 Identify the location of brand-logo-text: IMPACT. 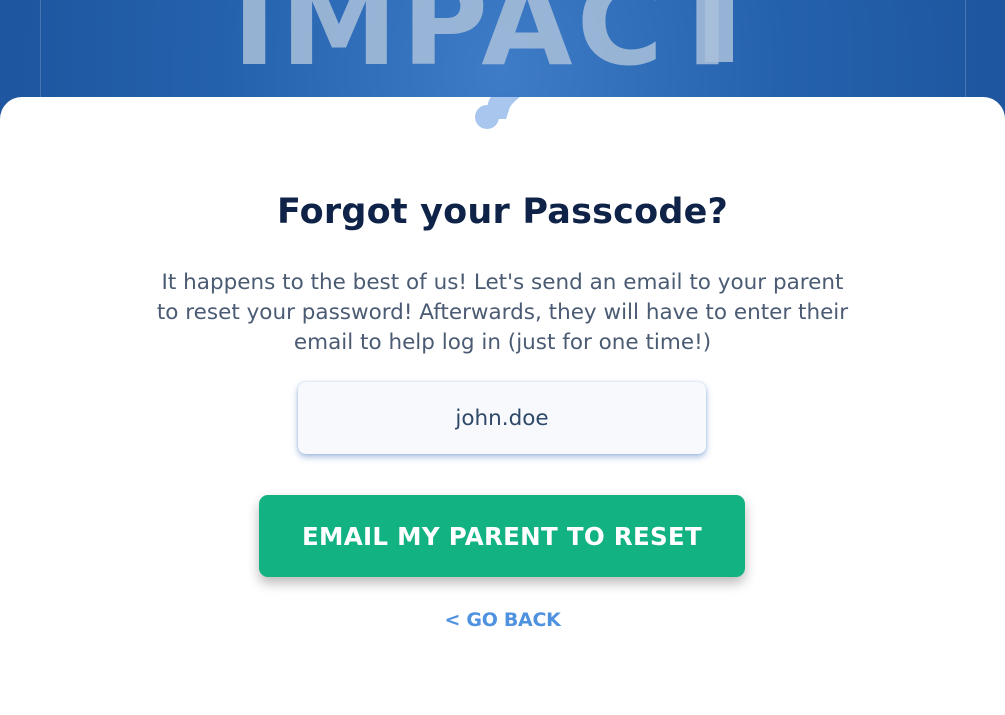
(491, 44).